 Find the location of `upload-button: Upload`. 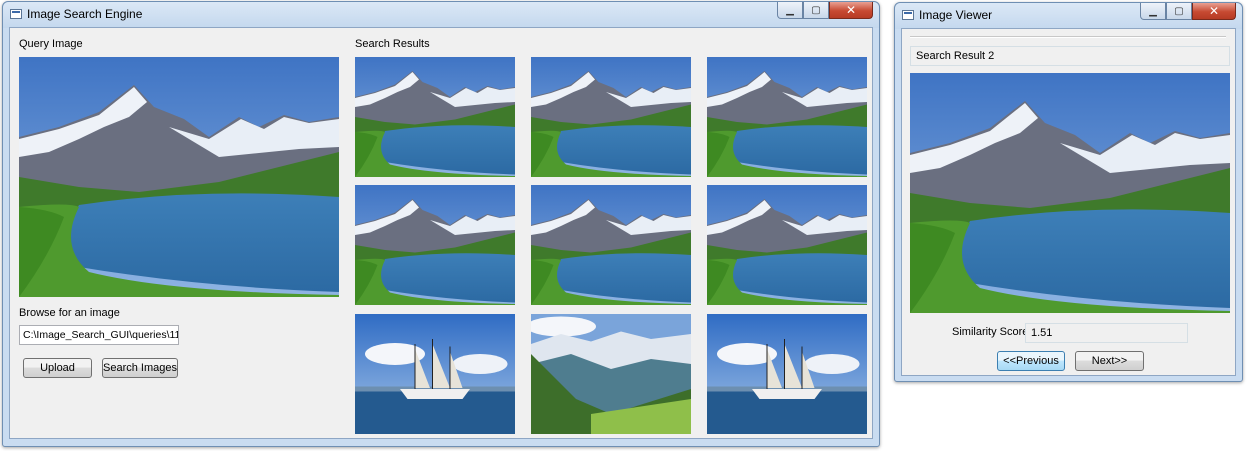

upload-button: Upload is located at coordinates (57, 368).